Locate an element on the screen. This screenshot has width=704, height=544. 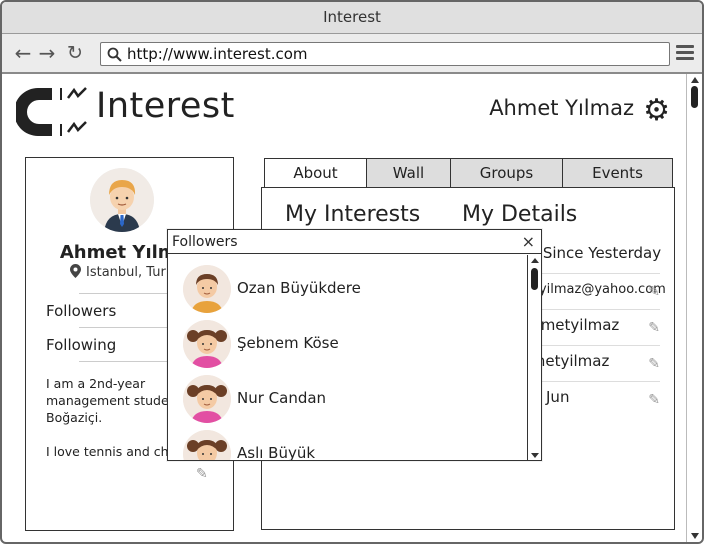
detail-row: ahmetyilmaz@yahoo.com ✎ is located at coordinates (581, 292).